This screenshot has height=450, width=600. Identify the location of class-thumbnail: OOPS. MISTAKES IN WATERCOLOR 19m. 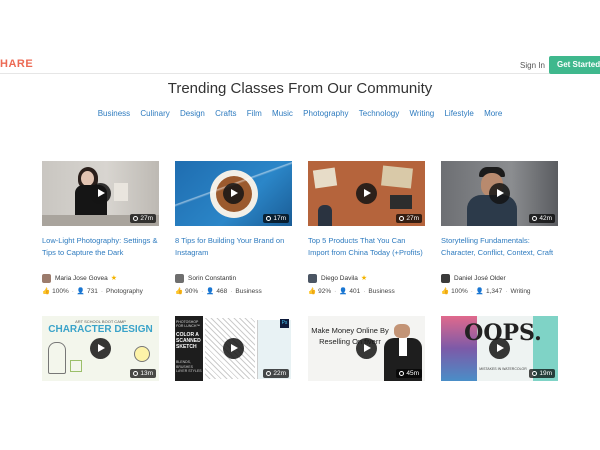
(499, 348).